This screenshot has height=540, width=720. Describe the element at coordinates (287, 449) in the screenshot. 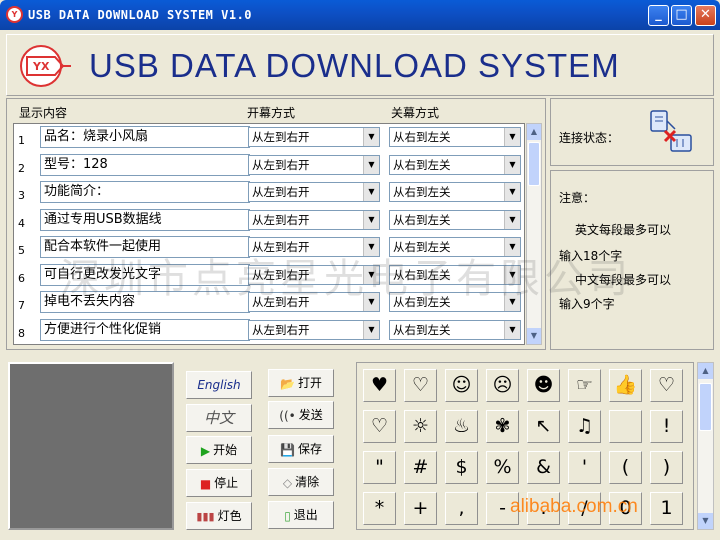

I see `save-disk-icon: 💾` at that location.